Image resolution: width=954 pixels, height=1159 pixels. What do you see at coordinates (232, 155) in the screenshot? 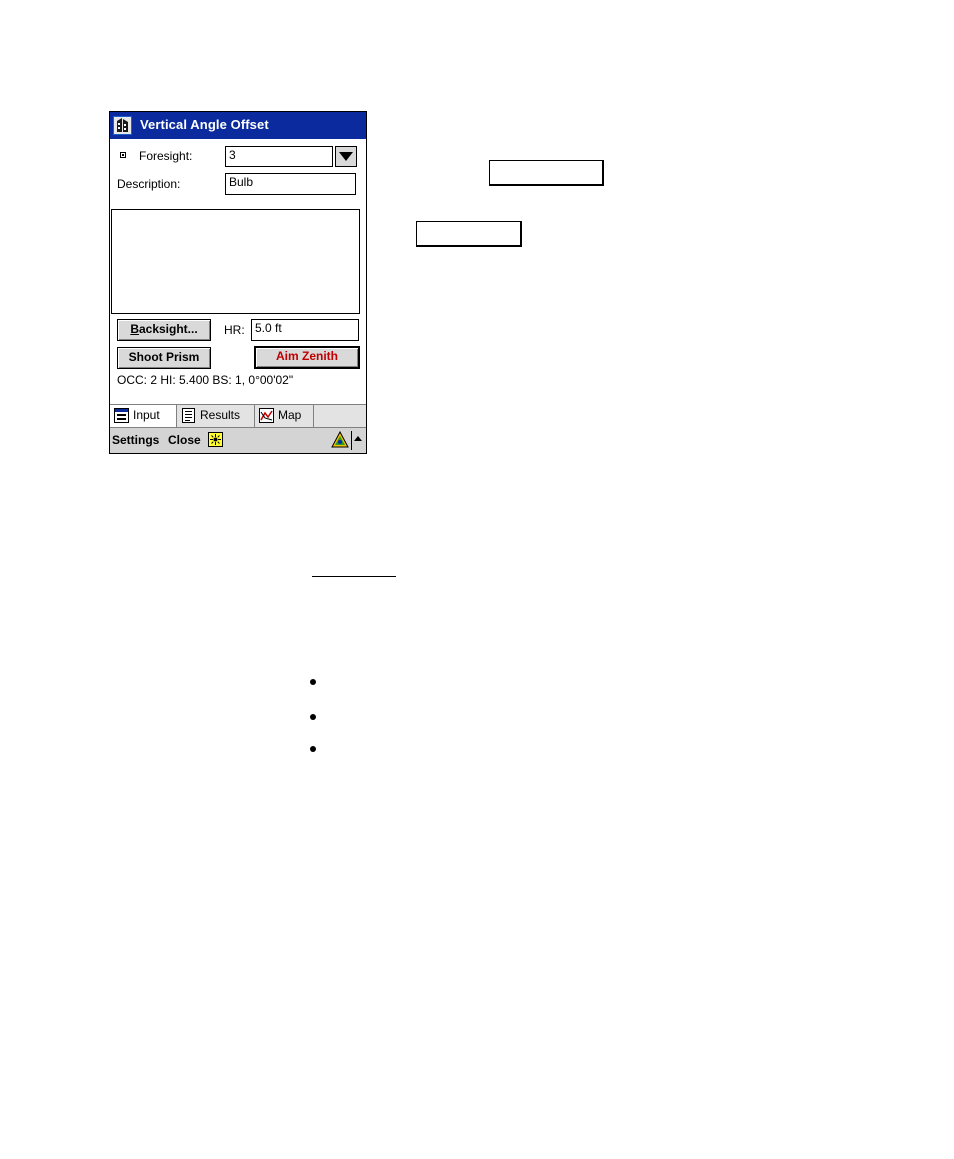
I see `foresight-value: 3` at bounding box center [232, 155].